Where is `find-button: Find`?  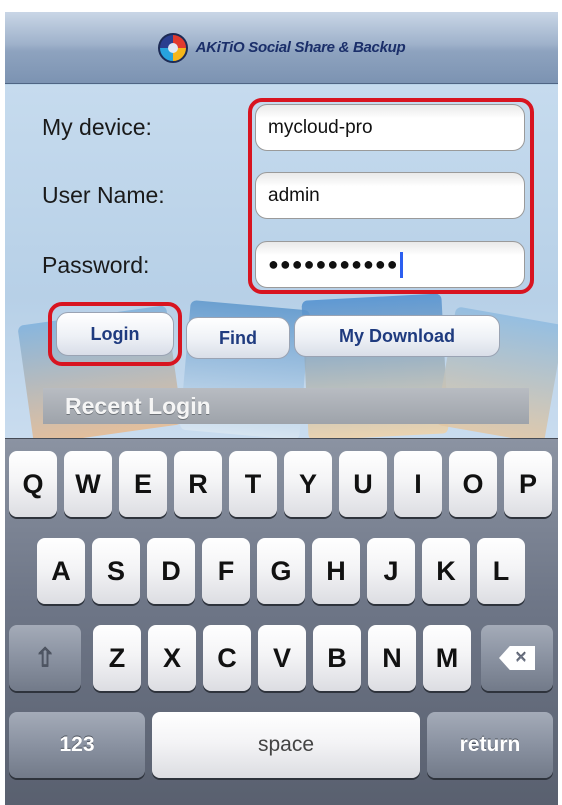
find-button: Find is located at coordinates (238, 338).